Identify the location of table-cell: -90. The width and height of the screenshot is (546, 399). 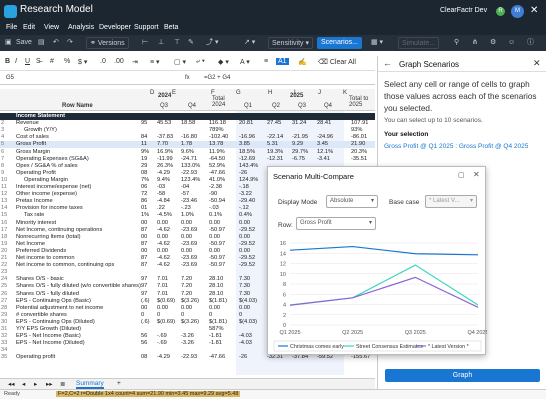
(213, 194).